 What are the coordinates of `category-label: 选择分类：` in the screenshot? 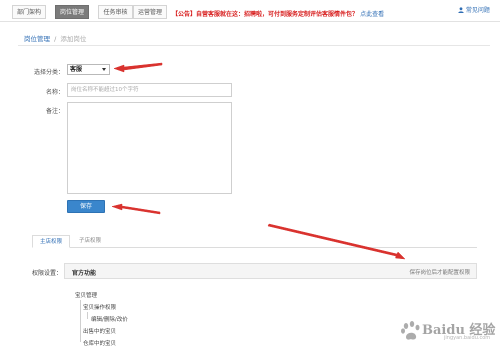 It's located at (48, 72).